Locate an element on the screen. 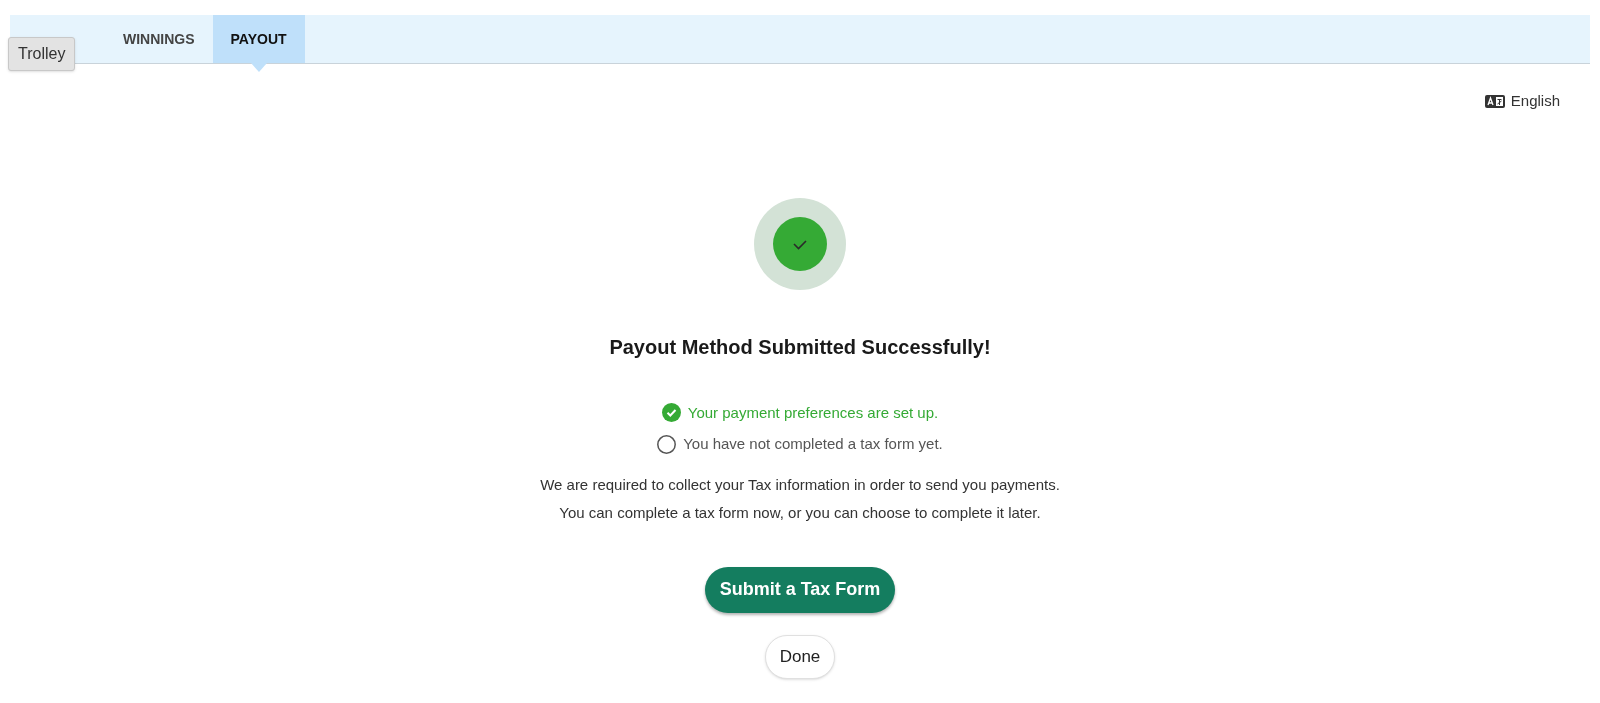 This screenshot has width=1600, height=703. status-text: Your payment preferences are set up. is located at coordinates (813, 412).